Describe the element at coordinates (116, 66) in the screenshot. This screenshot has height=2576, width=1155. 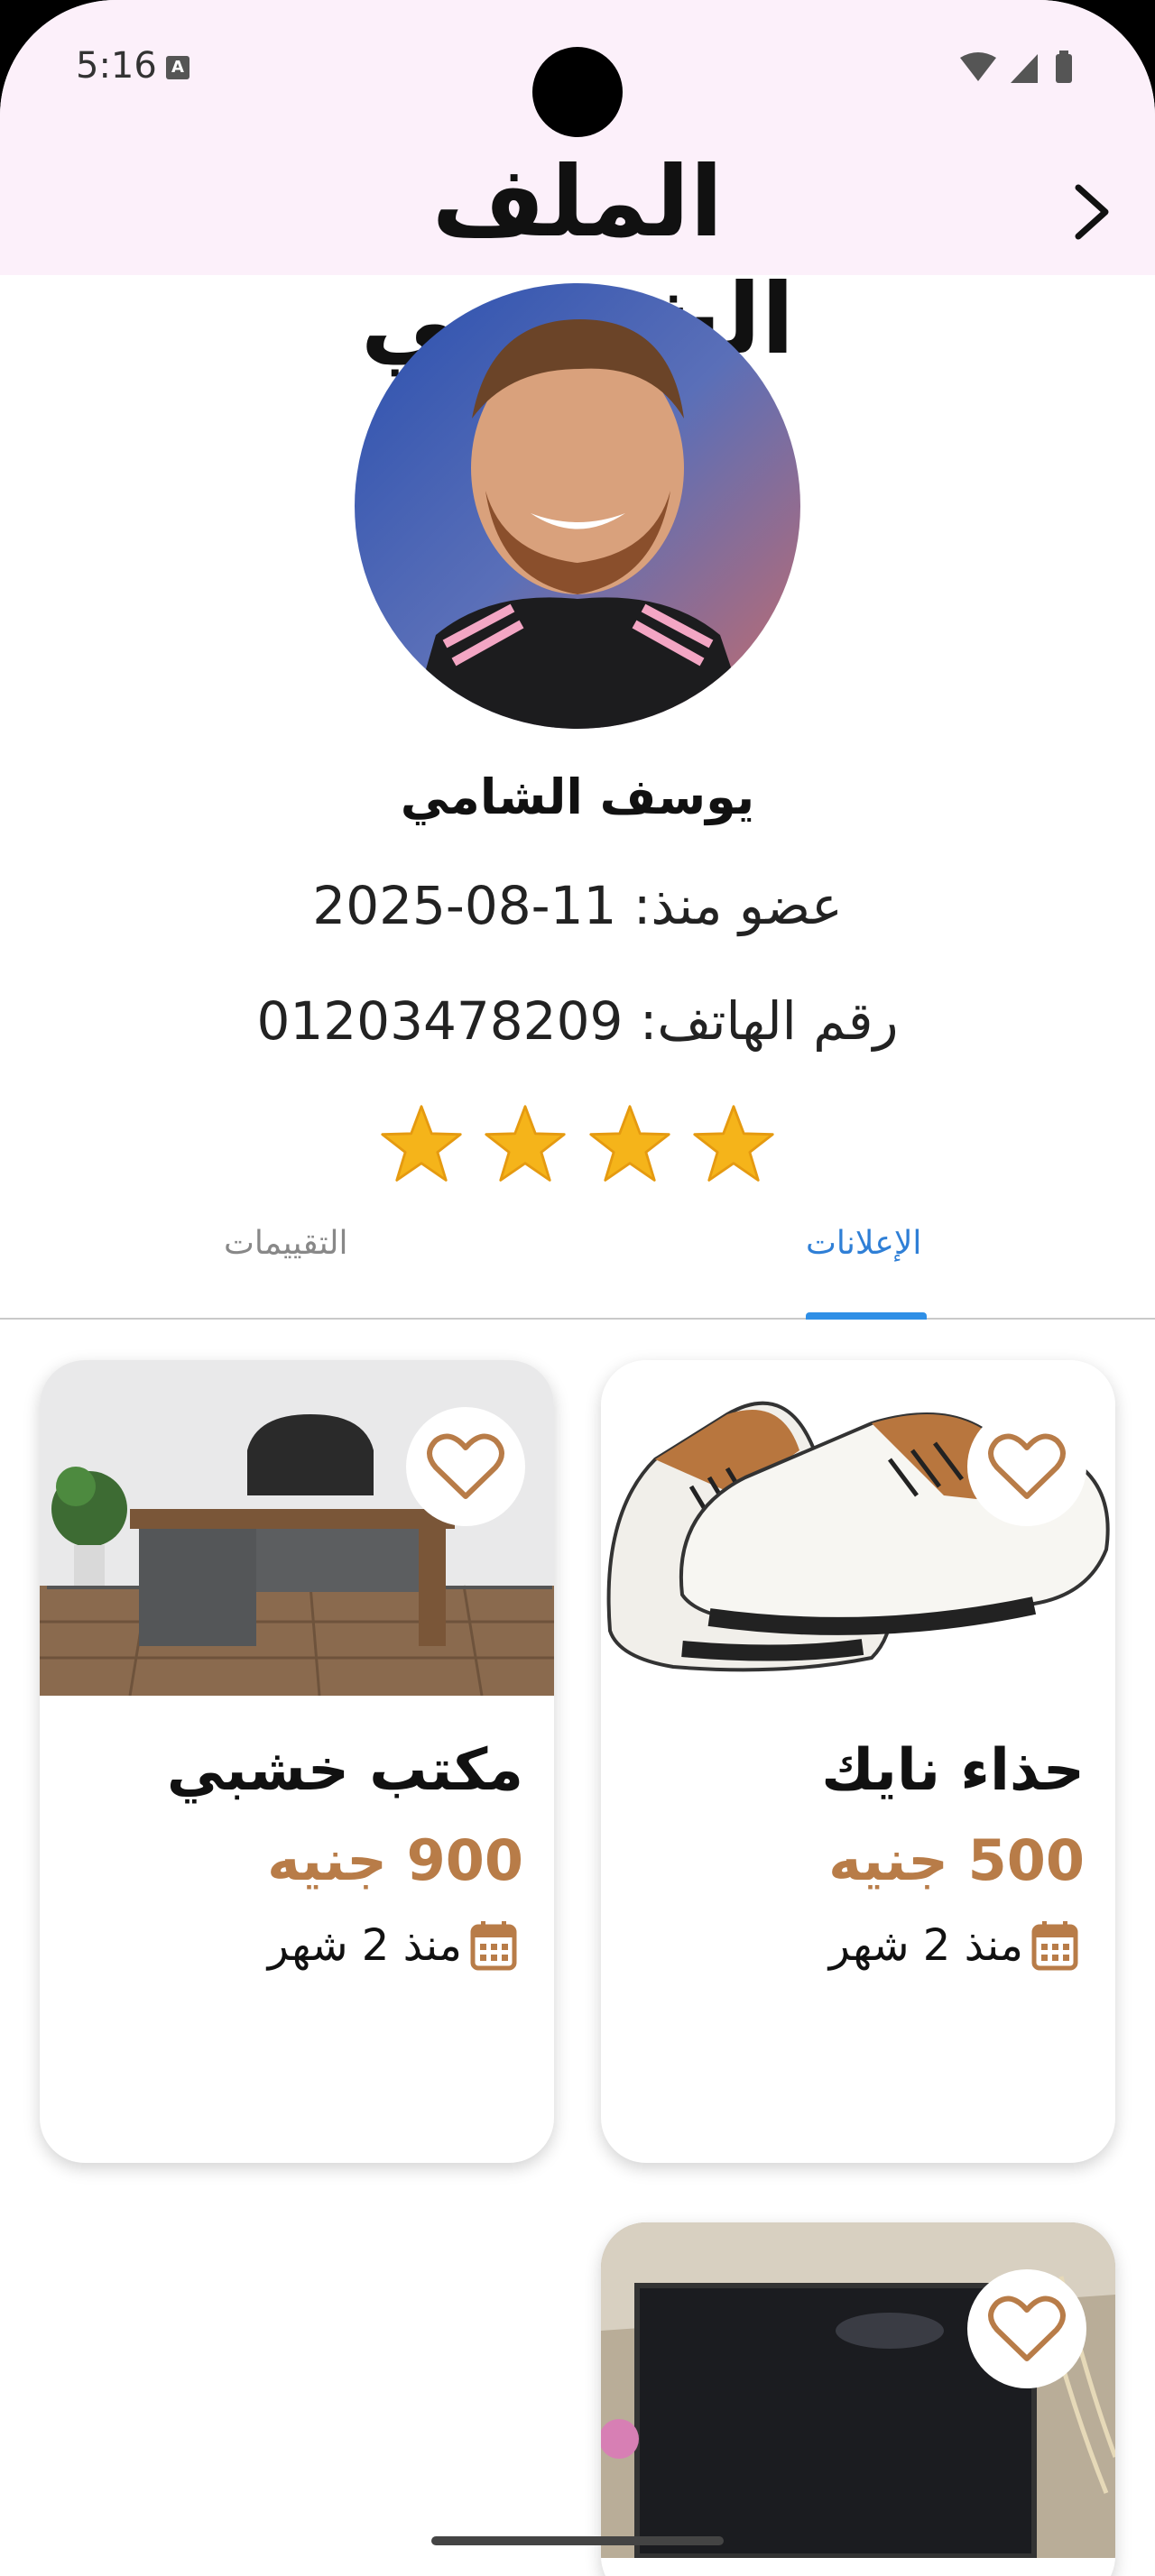
I see `status-time: 5:16` at that location.